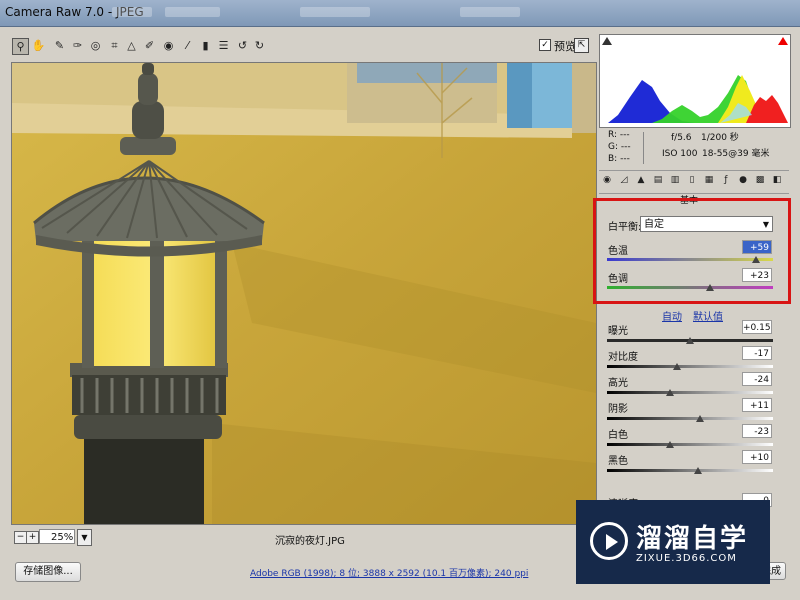 This screenshot has height=600, width=800. What do you see at coordinates (223, 45) in the screenshot?
I see `preferences-icon: ☰` at bounding box center [223, 45].